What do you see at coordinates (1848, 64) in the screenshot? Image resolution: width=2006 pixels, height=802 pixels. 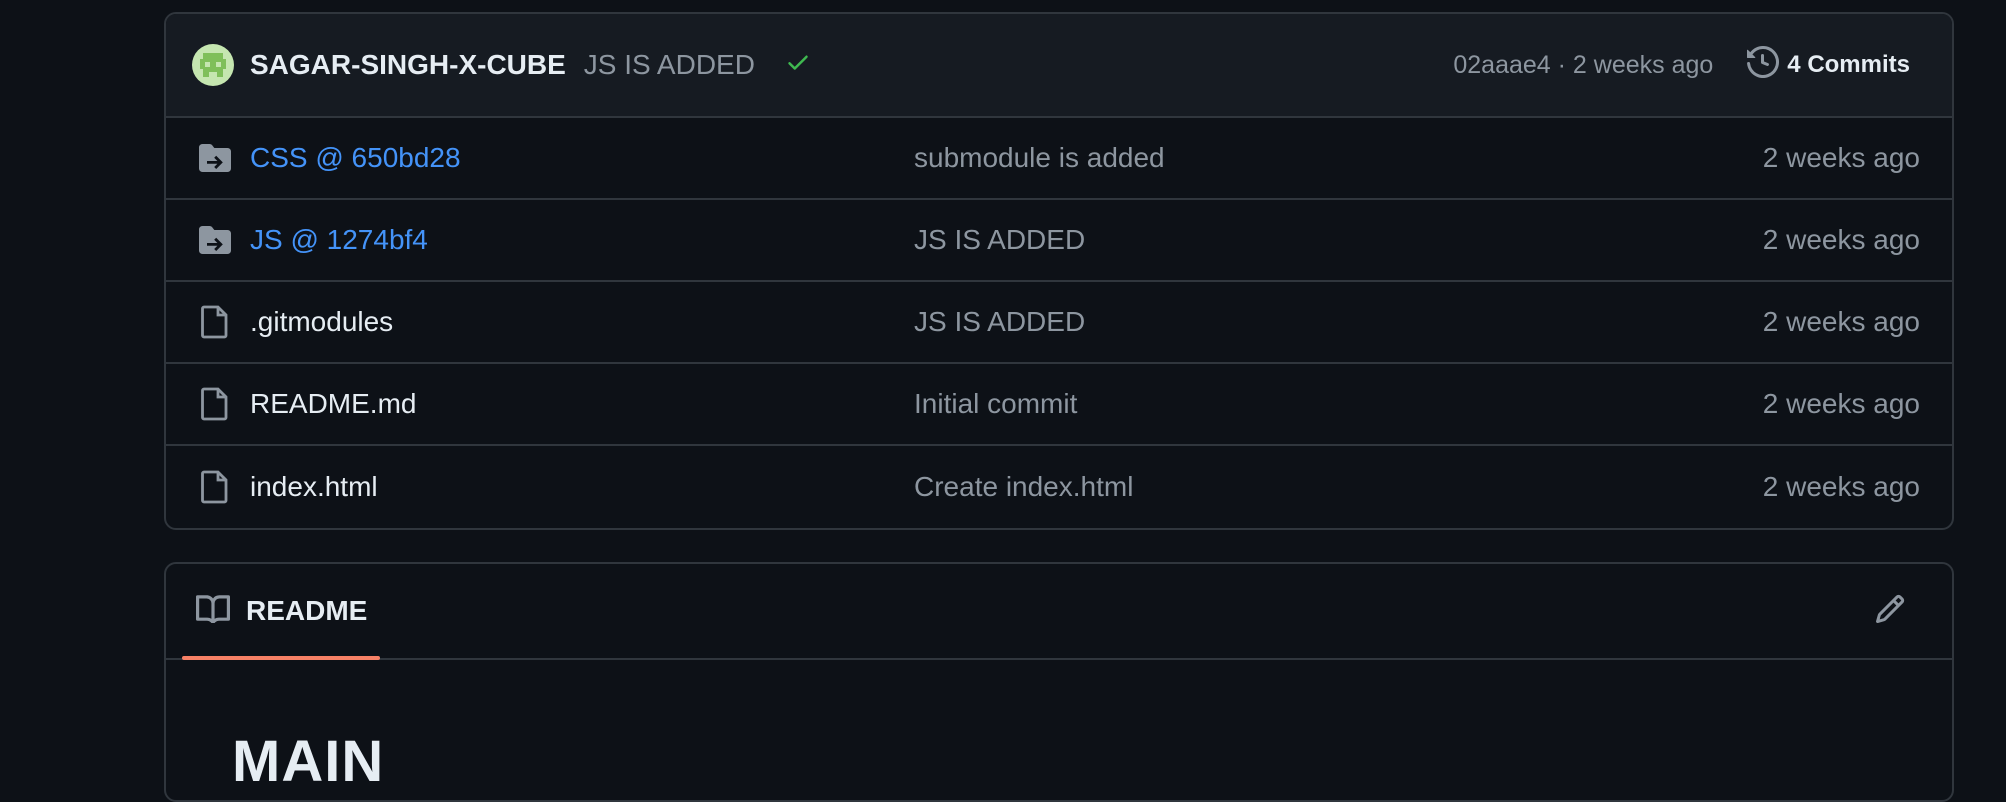 I see `commits-count-label: 4 Commits` at bounding box center [1848, 64].